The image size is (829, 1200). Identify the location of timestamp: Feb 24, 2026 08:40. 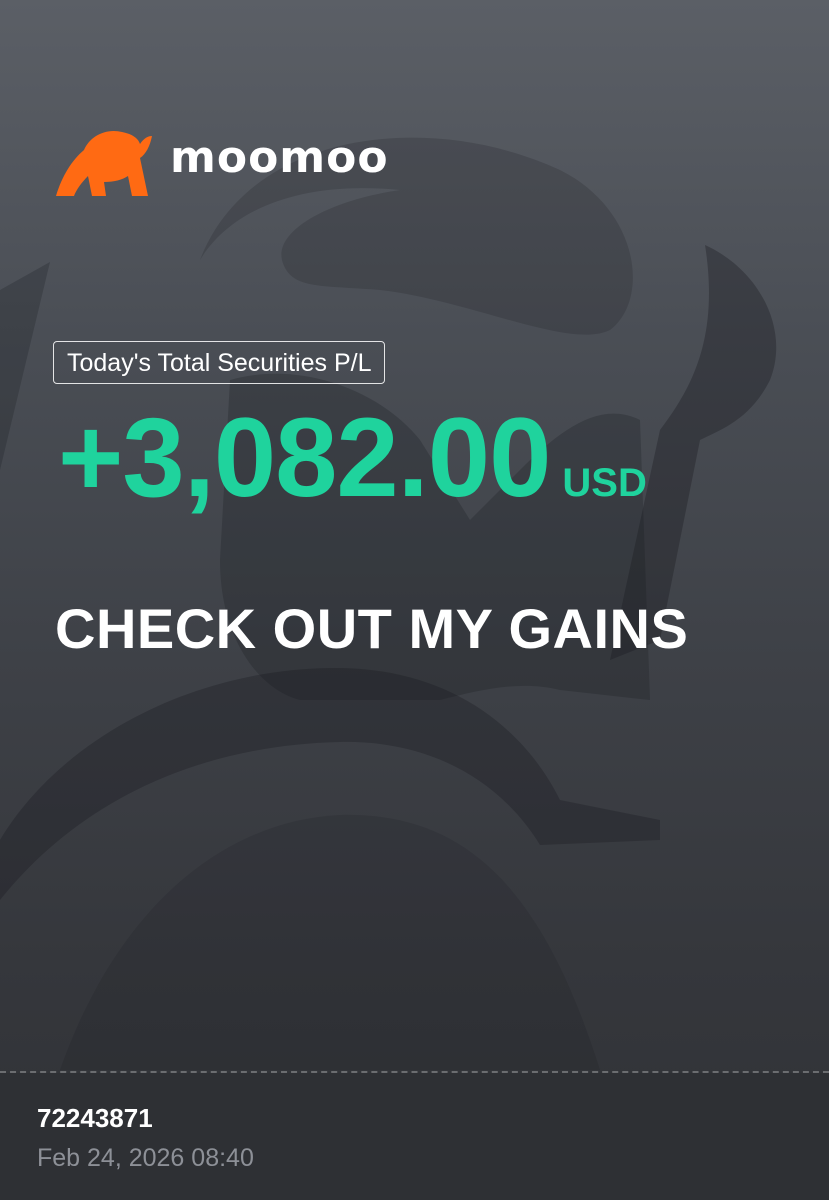
(145, 1158).